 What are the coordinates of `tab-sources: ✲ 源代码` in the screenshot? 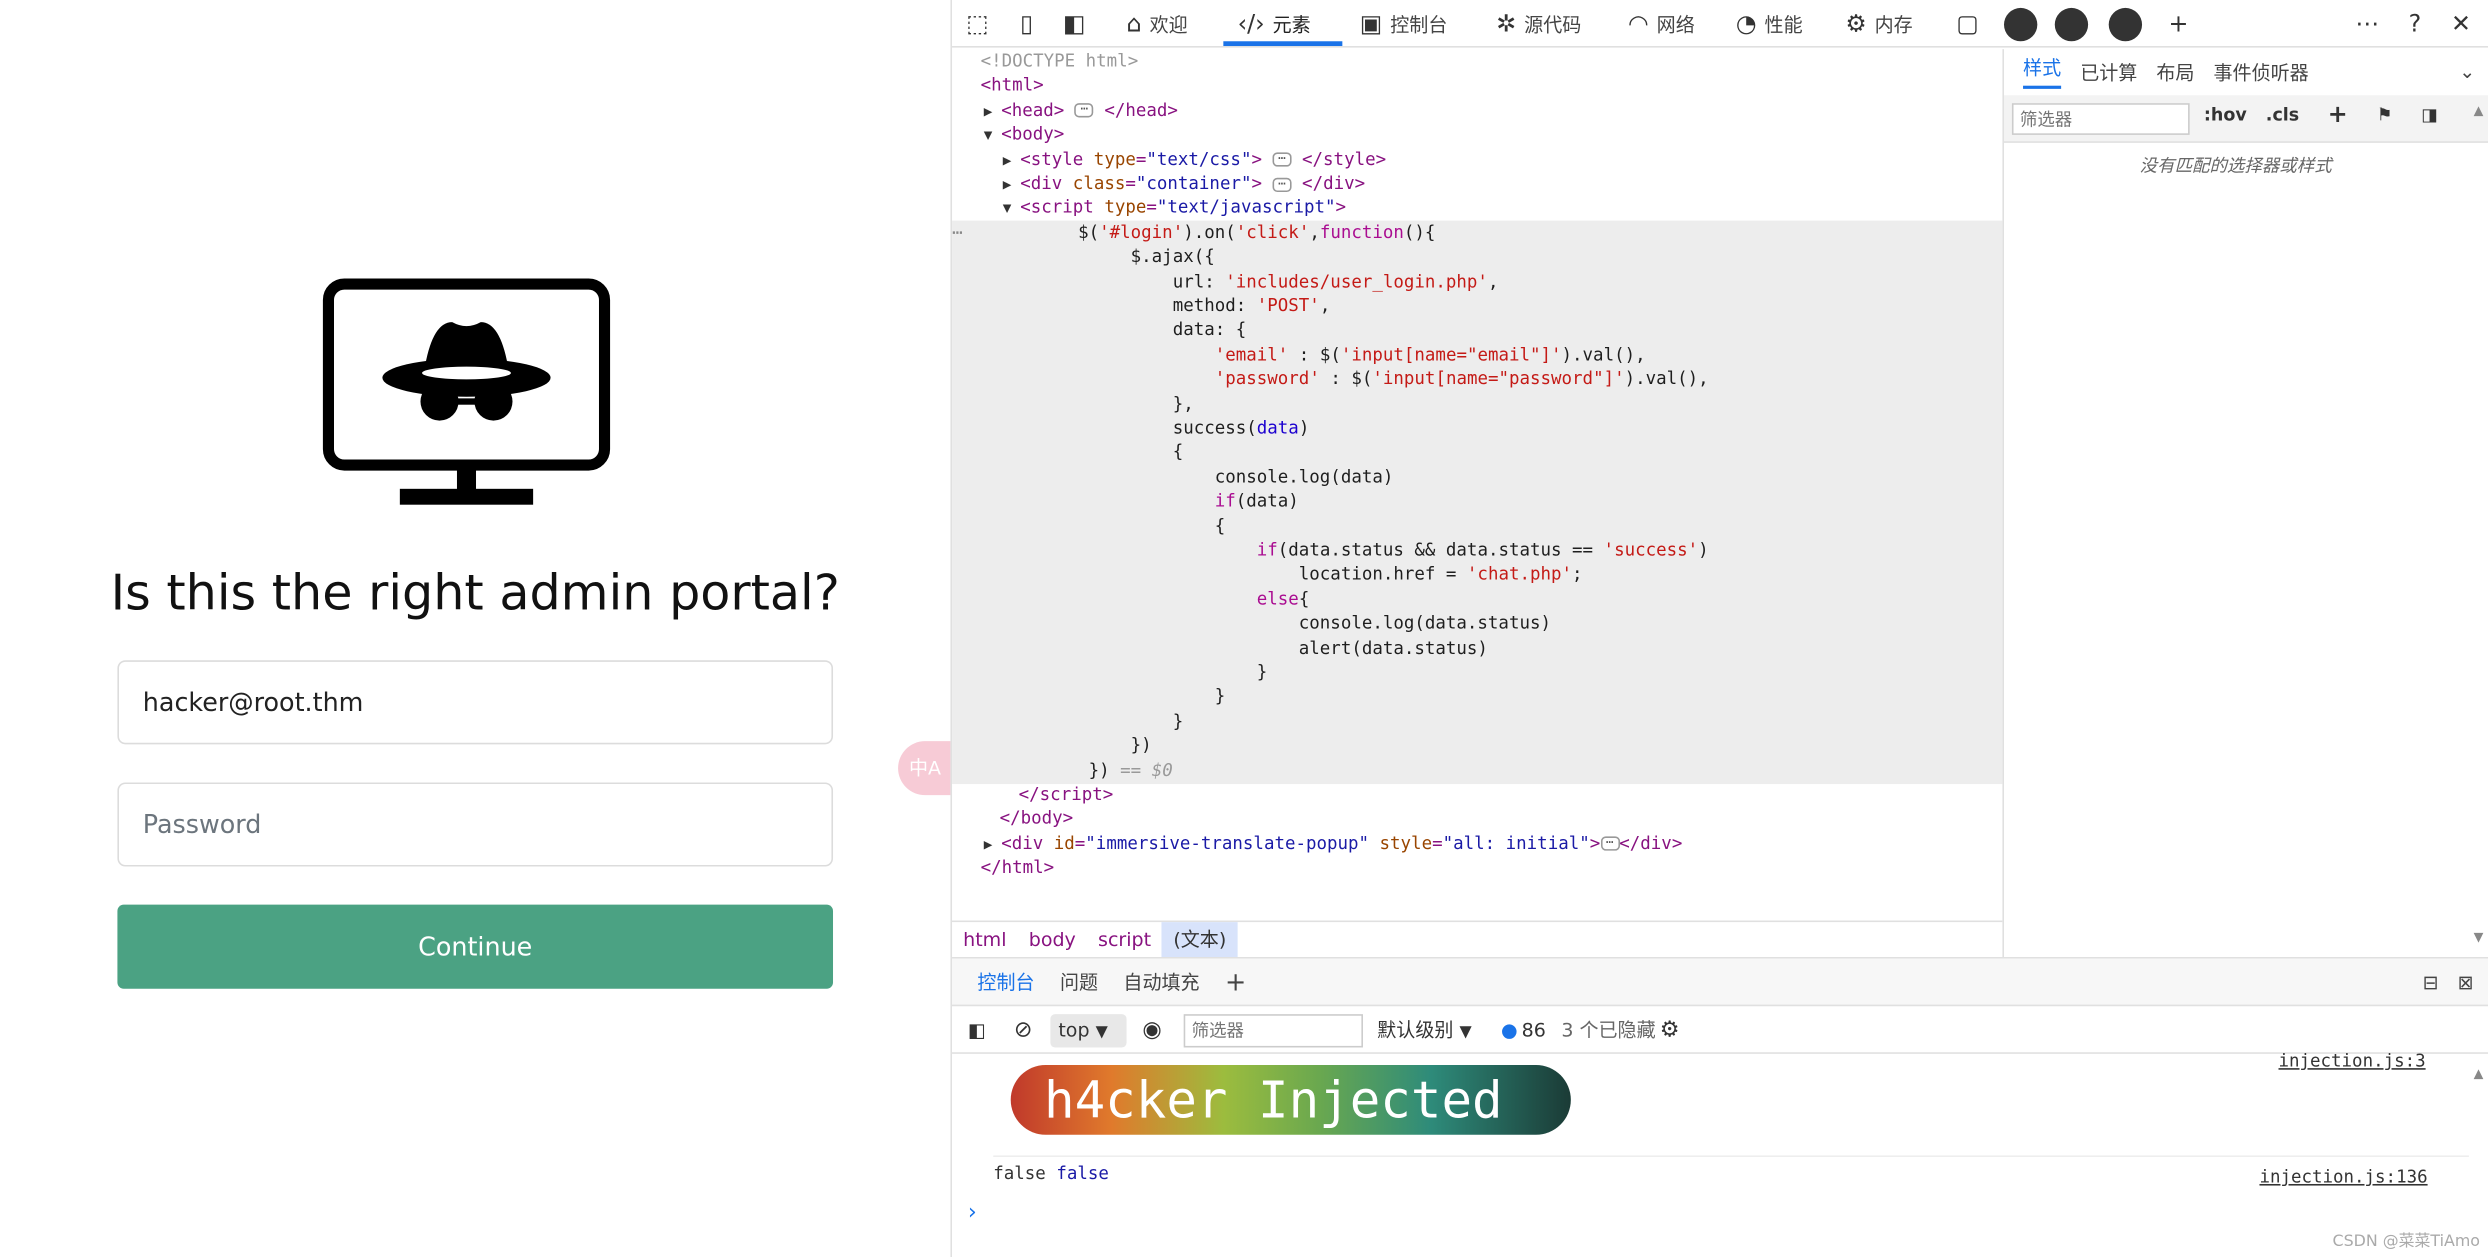 It's located at (1538, 24).